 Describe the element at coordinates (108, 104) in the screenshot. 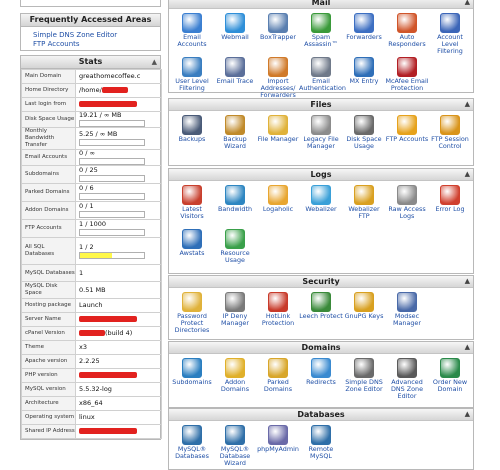

I see `redacted-mark` at that location.